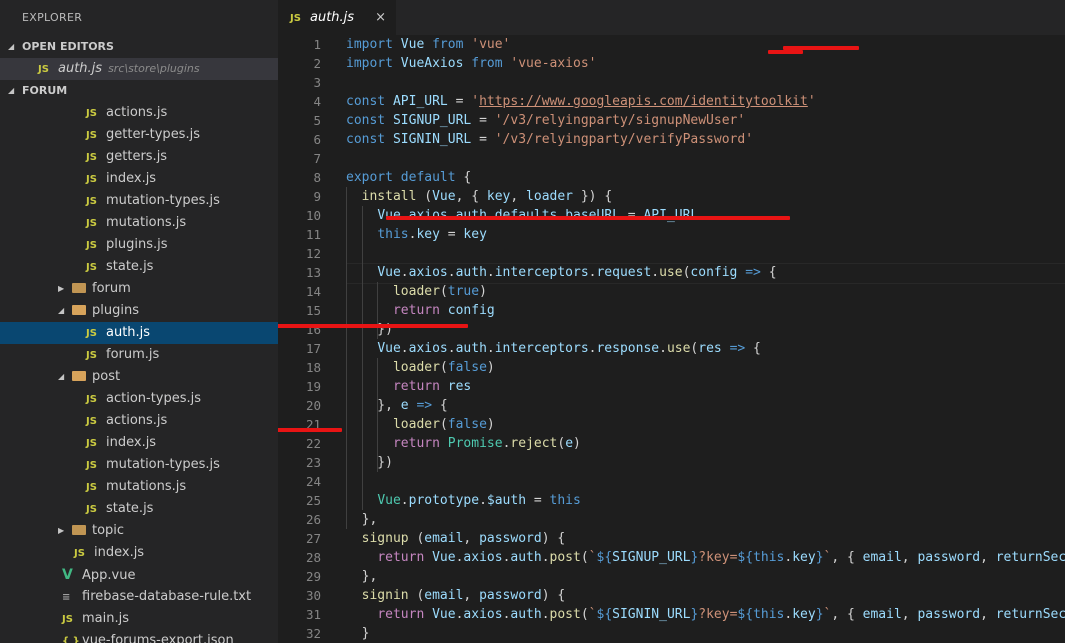  I want to click on line-number: 2, so click(317, 63).